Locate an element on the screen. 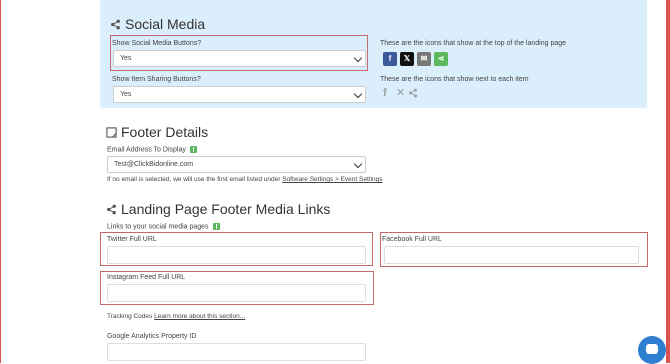 The image size is (670, 364). x-icon: 𝕏 is located at coordinates (407, 59).